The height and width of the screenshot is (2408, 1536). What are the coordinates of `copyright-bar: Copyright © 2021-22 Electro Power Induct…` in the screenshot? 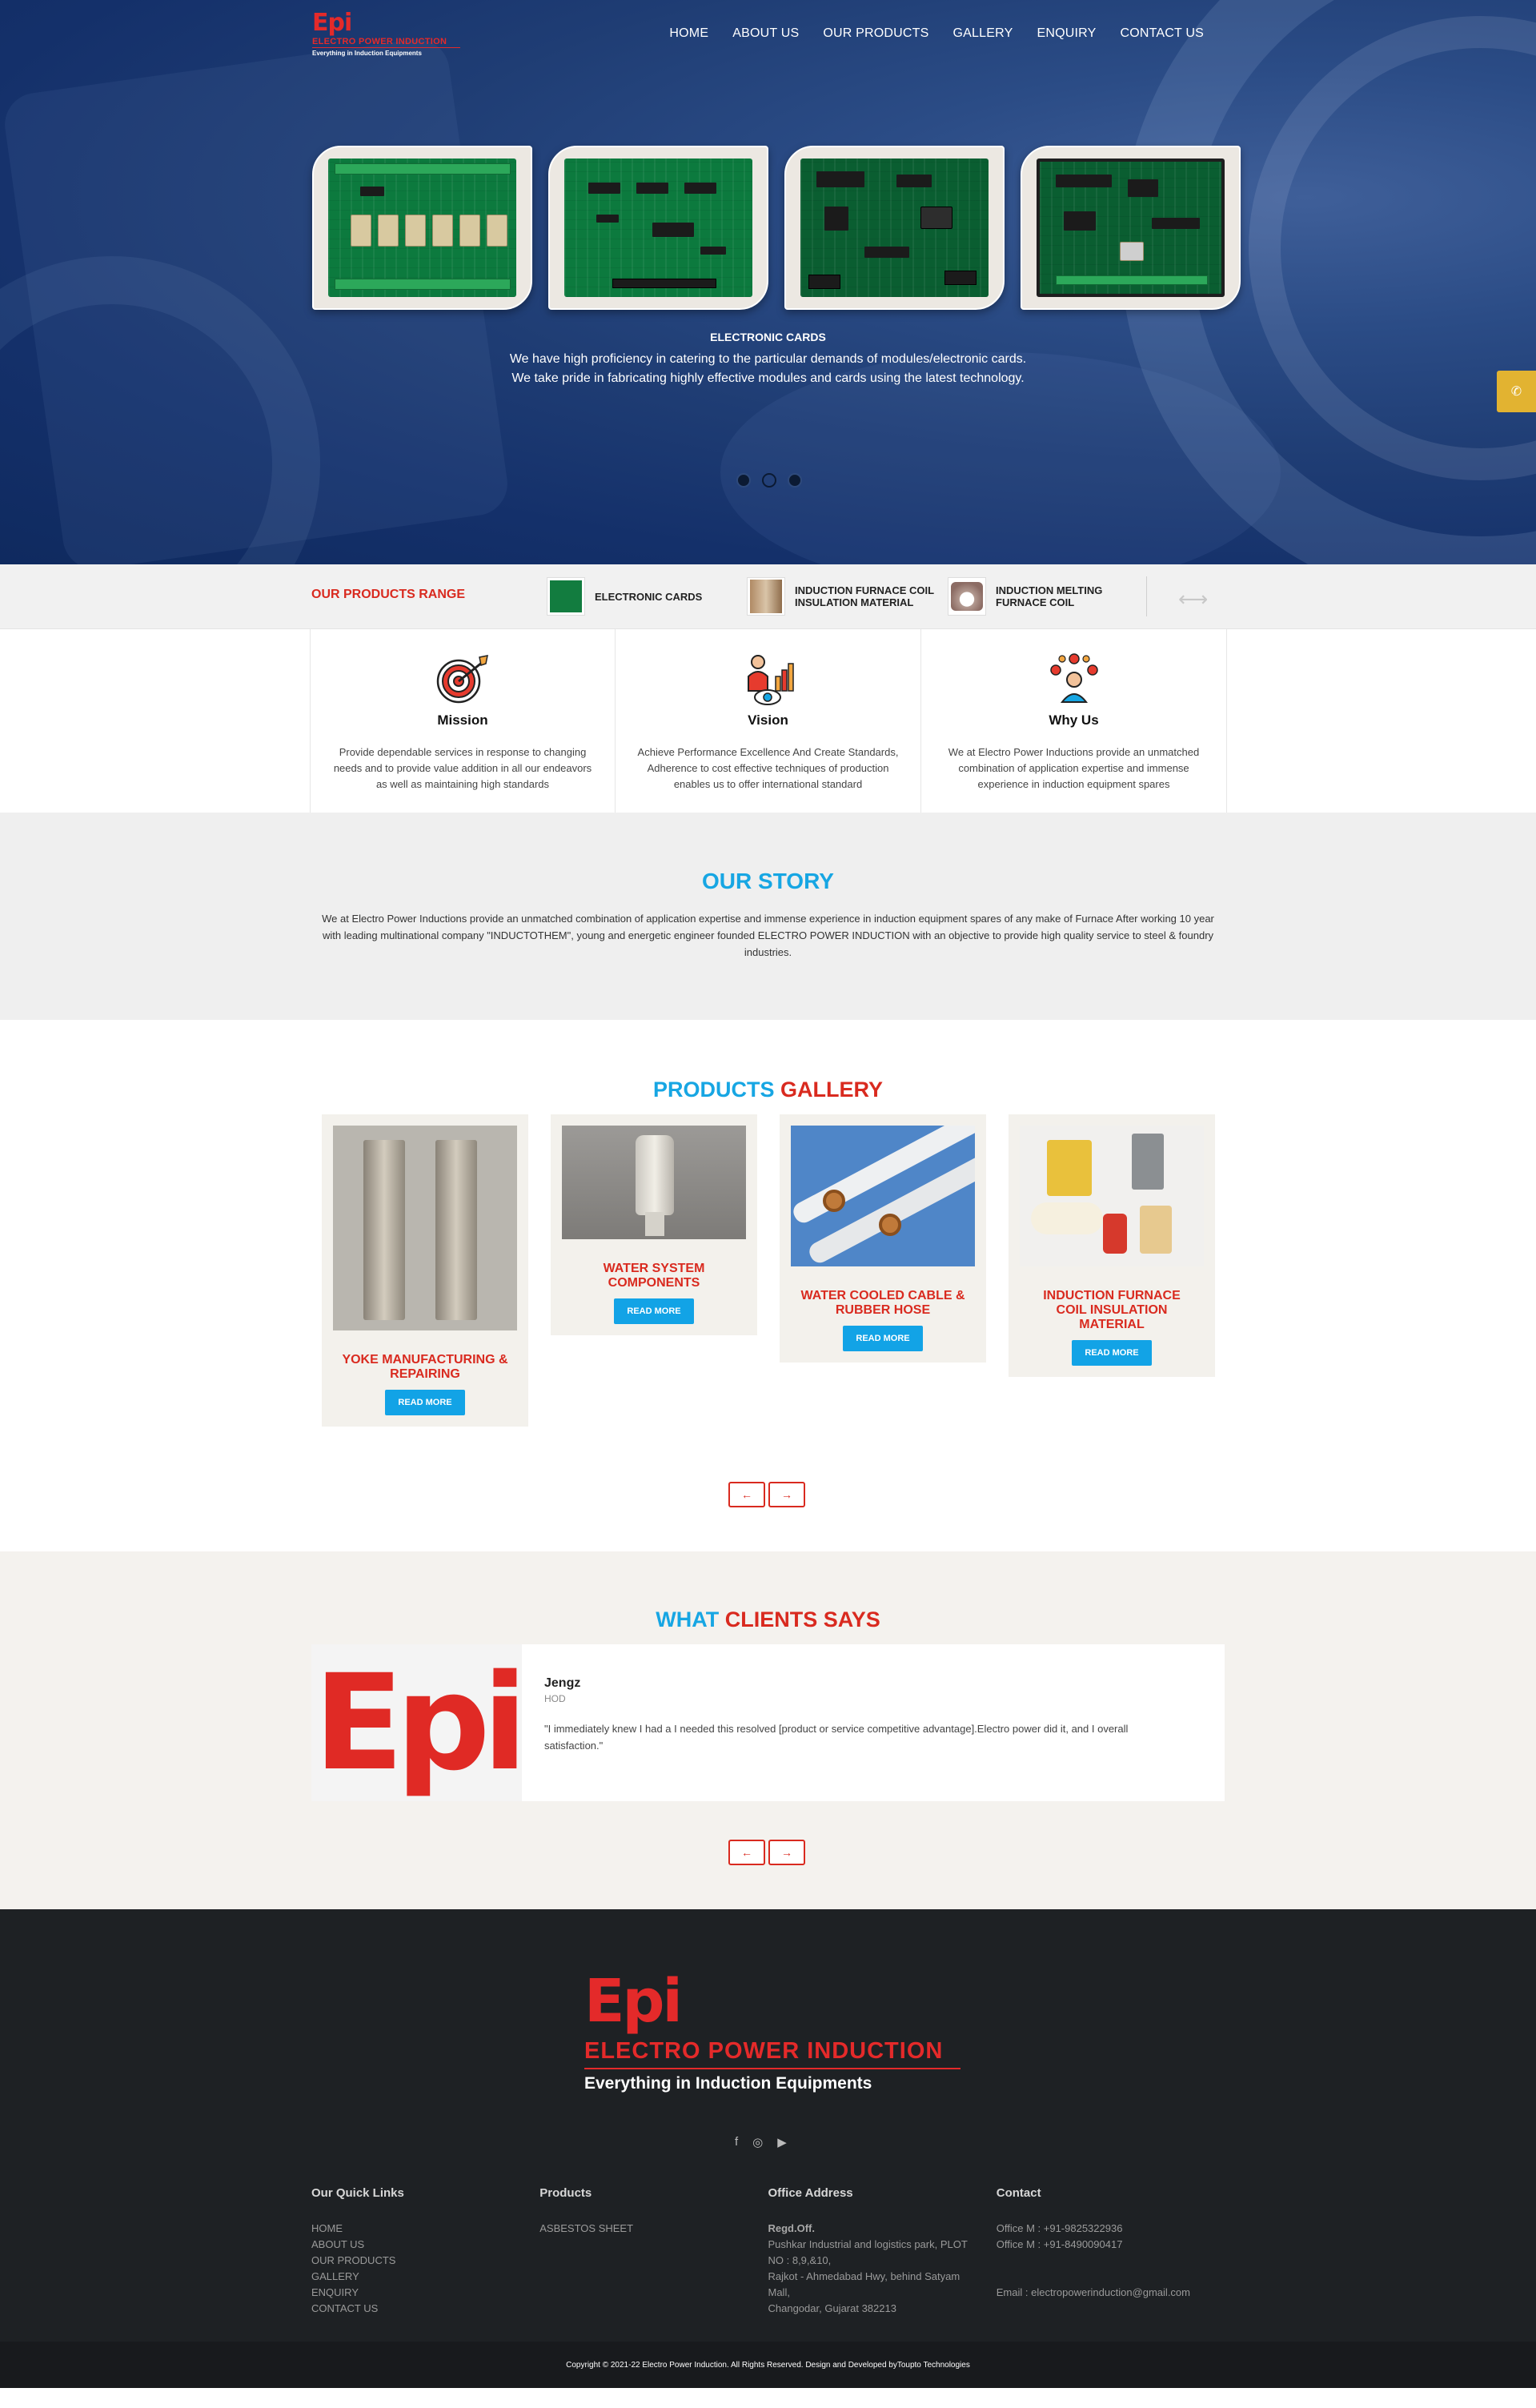 It's located at (768, 2365).